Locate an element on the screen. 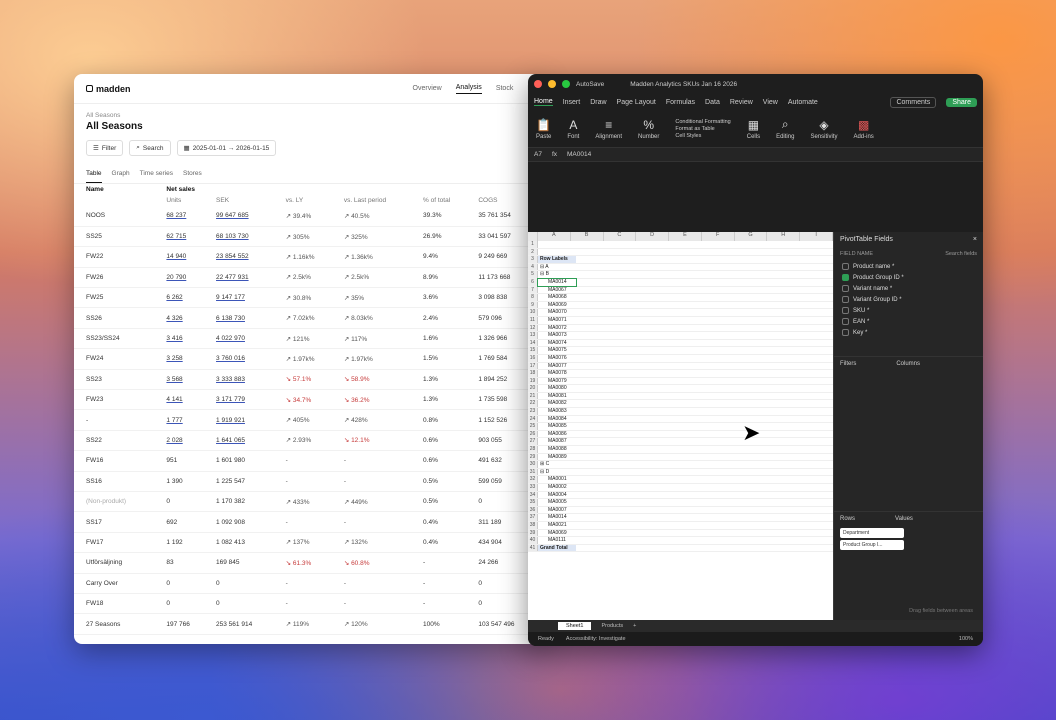 This screenshot has height=720, width=1056. row-number: 8 is located at coordinates (533, 297).